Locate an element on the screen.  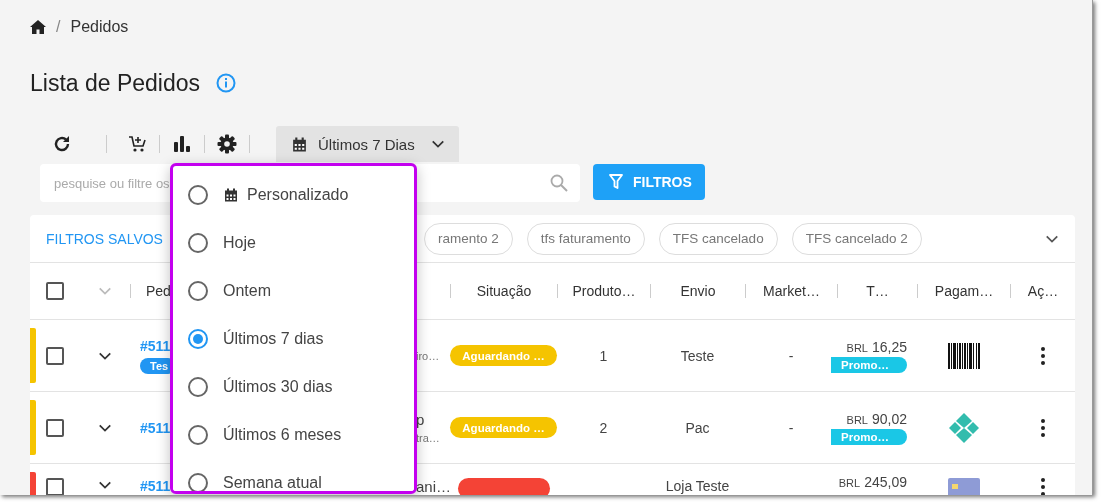
order-total: BRL 16,25 is located at coordinates (876, 346).